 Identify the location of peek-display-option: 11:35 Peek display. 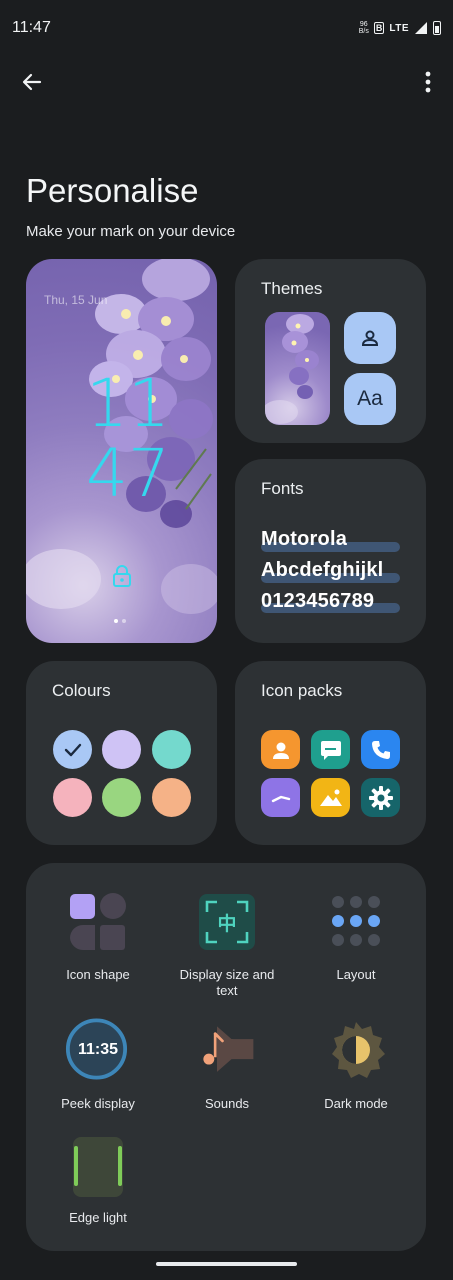
(98, 1066).